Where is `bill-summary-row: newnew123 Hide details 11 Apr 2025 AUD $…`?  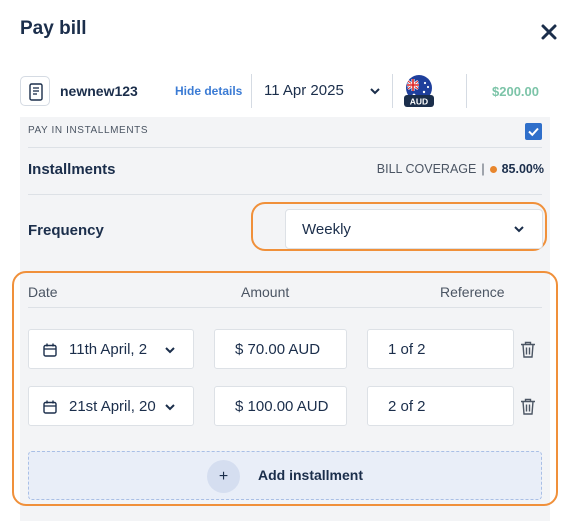
bill-summary-row: newnew123 Hide details 11 Apr 2025 AUD $… is located at coordinates (285, 92).